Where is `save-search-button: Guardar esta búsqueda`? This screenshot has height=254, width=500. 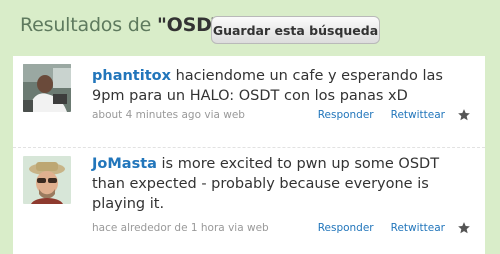
save-search-button: Guardar esta búsqueda is located at coordinates (295, 30).